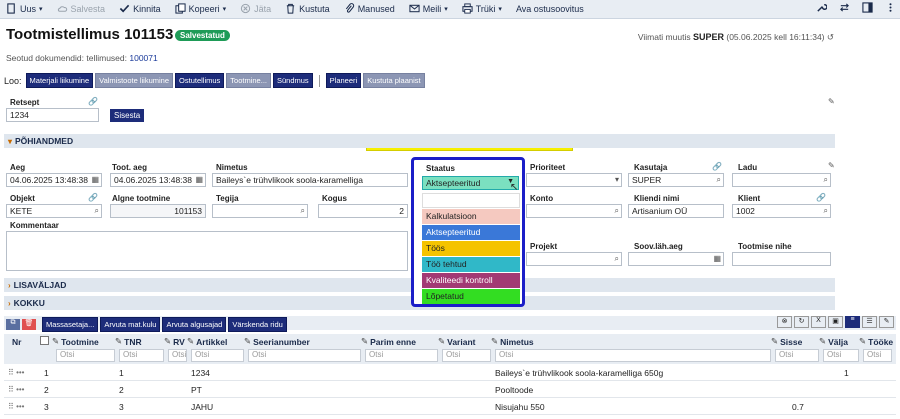  I want to click on create-button-2: Ostutellimus, so click(200, 80).